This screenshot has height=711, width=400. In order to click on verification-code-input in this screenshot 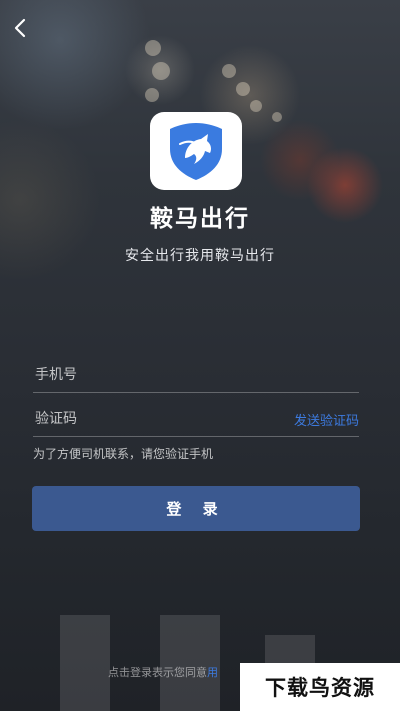, I will do `click(150, 419)`.